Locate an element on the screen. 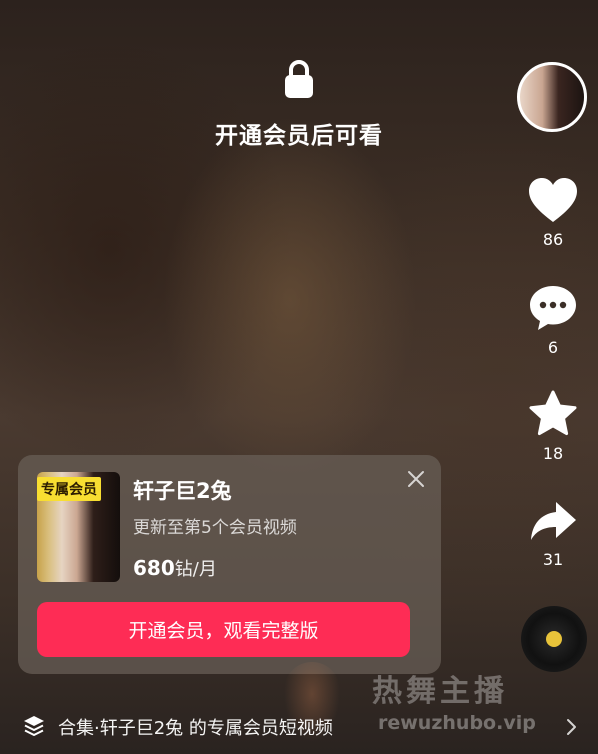  music-disc is located at coordinates (554, 639).